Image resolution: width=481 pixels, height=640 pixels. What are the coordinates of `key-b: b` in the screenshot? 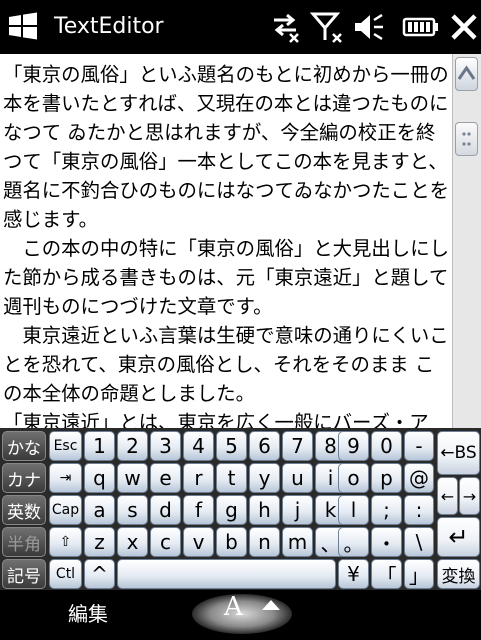 It's located at (231, 542).